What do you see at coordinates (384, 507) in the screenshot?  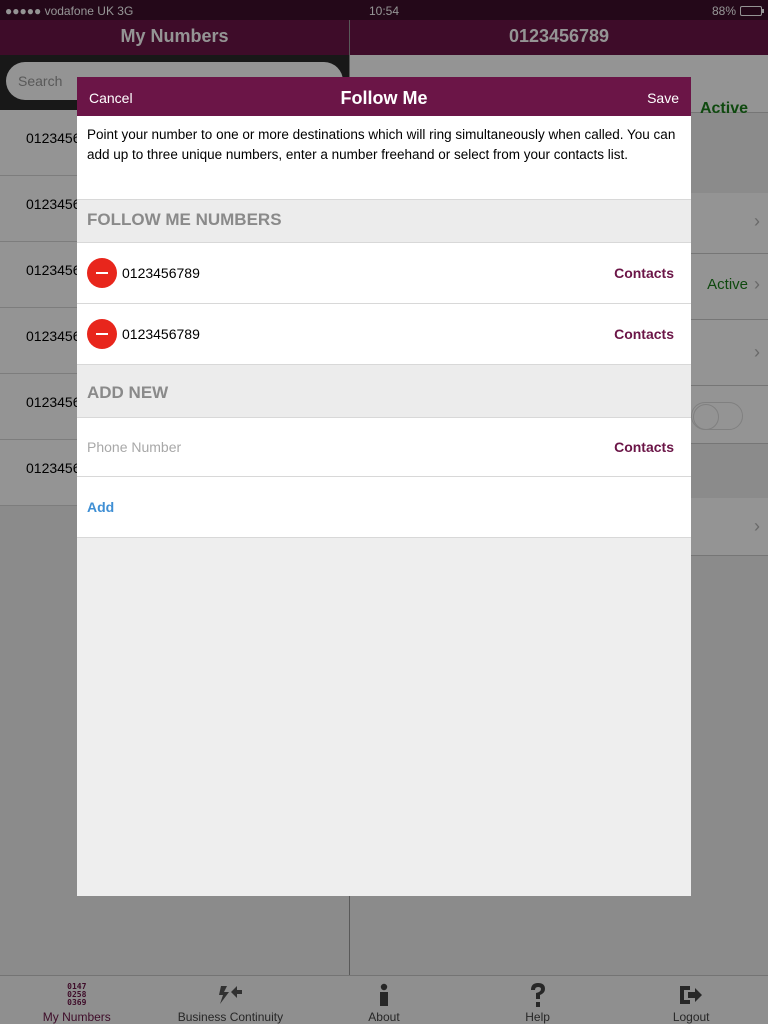 I see `add-row: Add` at bounding box center [384, 507].